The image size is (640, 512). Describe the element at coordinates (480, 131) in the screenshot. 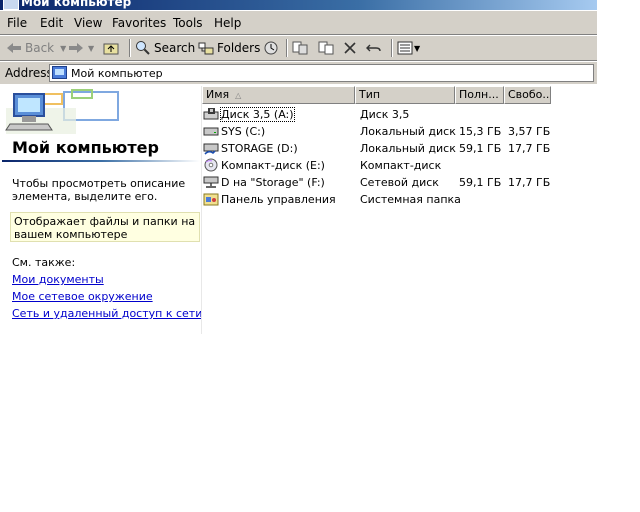

I see `item-total: 15,3 ГБ` at that location.